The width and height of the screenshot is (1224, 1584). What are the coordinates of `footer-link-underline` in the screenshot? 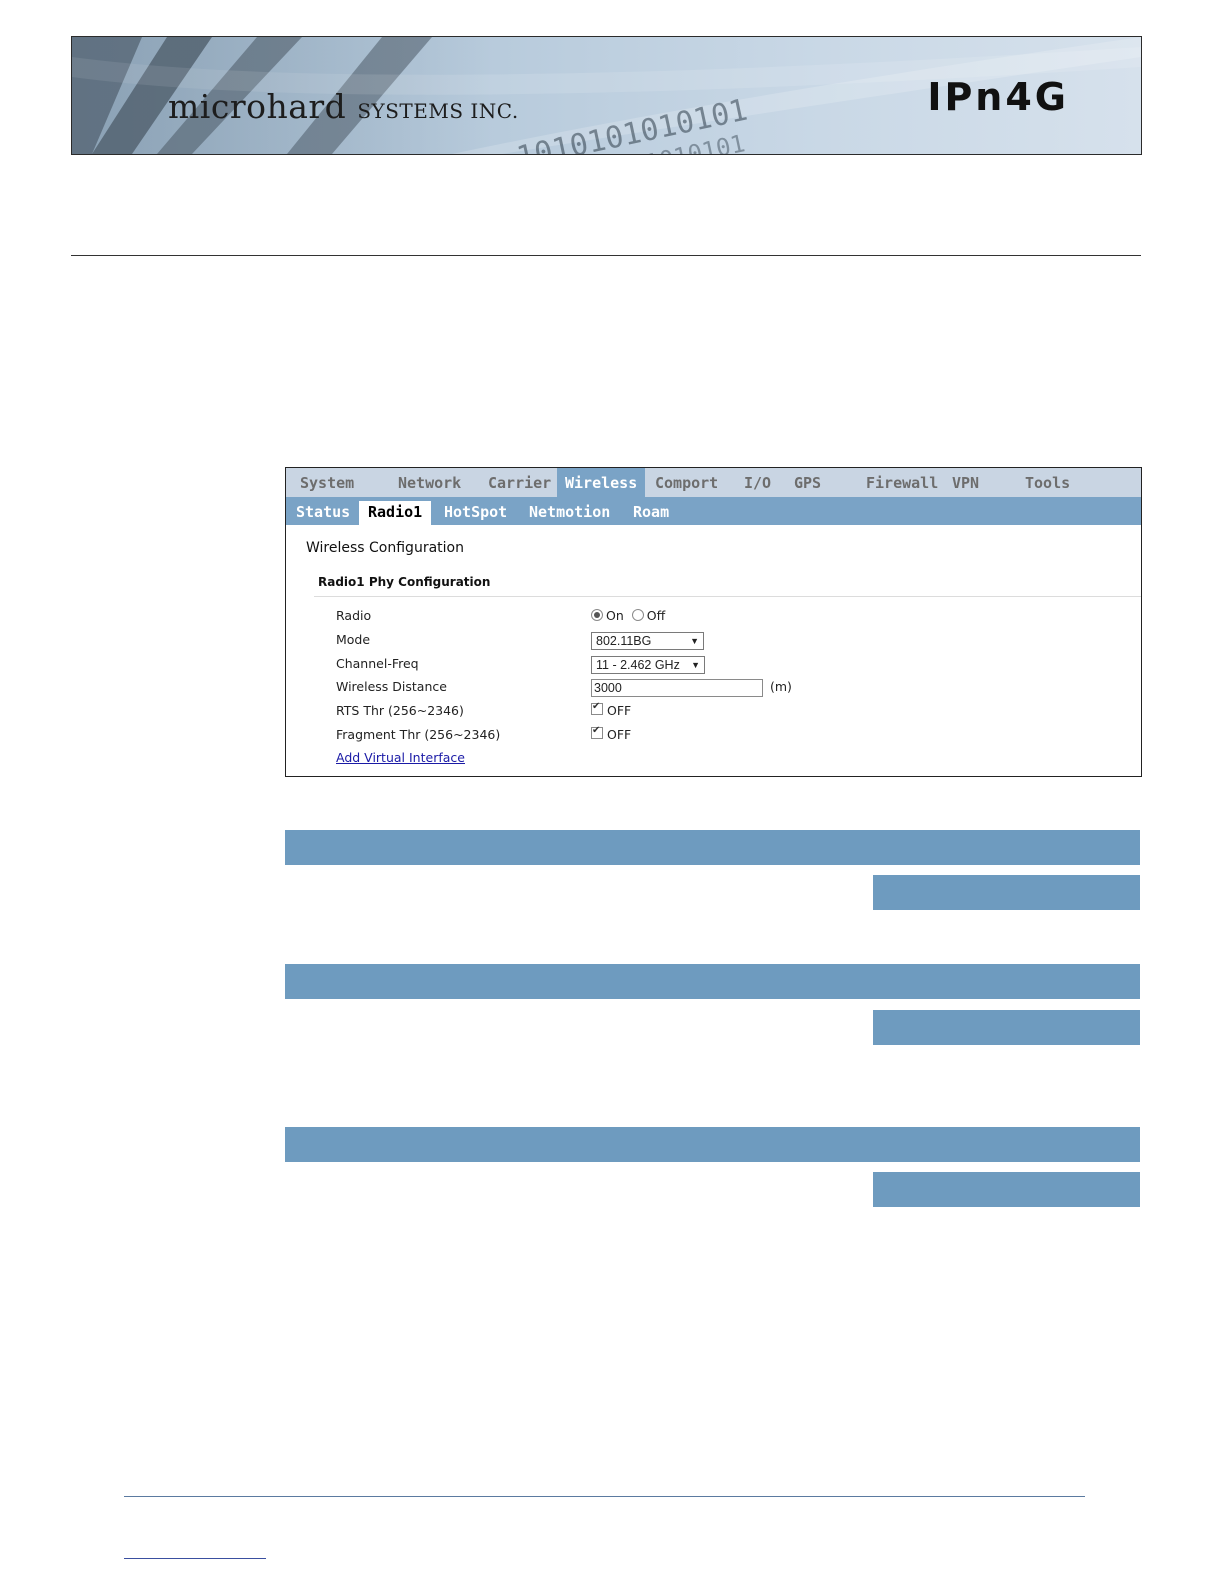 It's located at (195, 1558).